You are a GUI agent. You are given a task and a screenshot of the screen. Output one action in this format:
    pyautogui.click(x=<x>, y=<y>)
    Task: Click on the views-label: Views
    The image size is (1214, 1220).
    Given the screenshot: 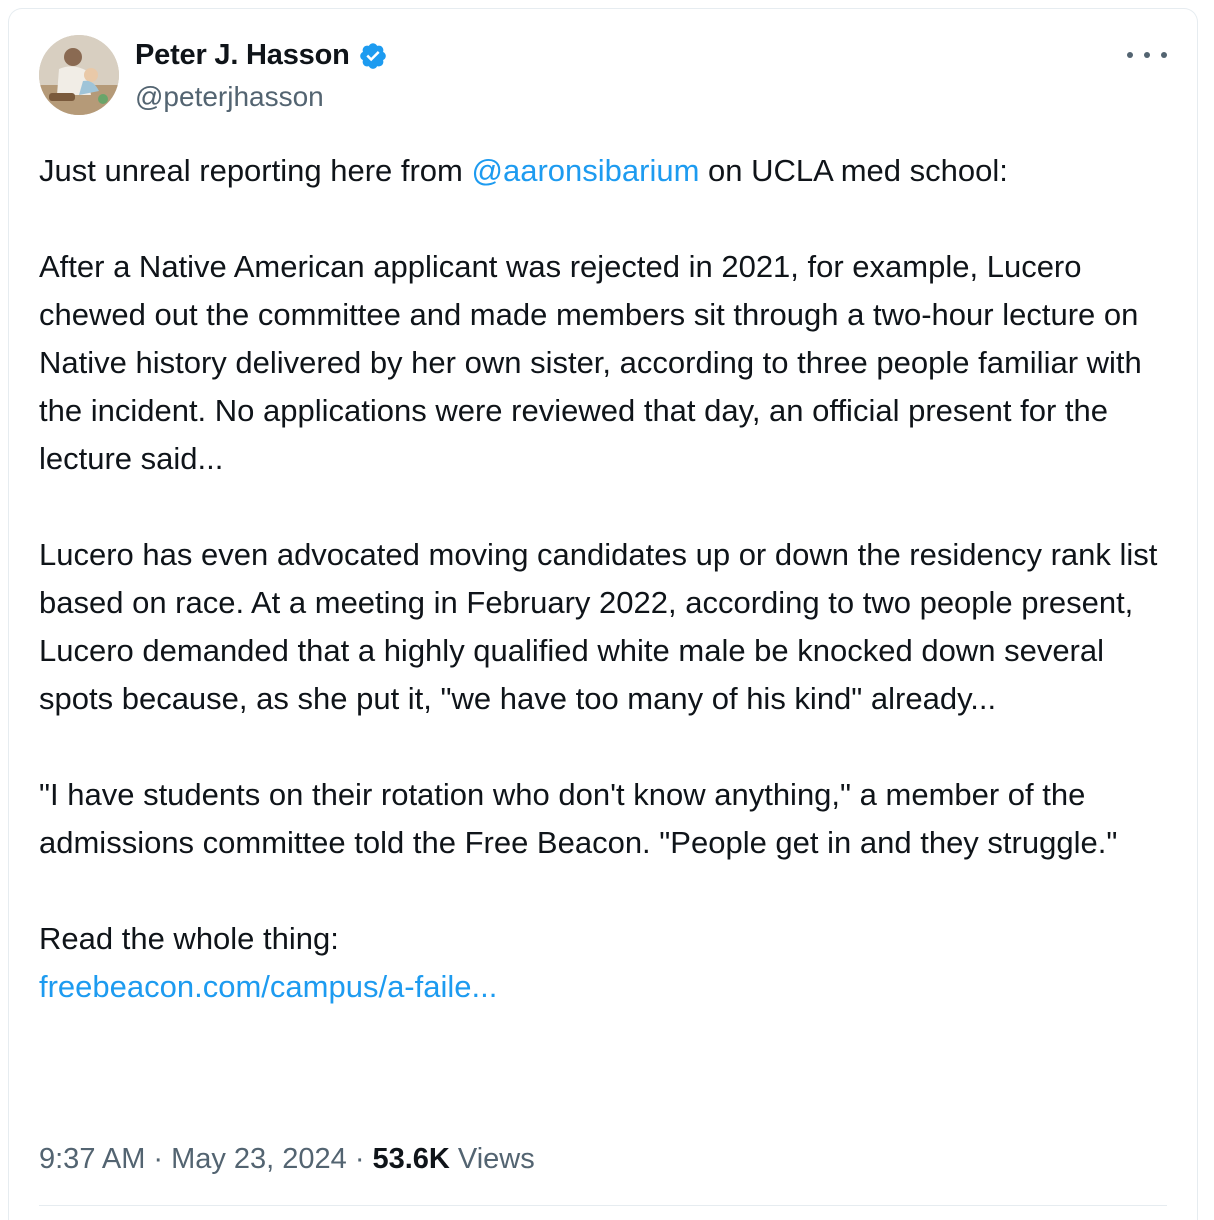 What is the action you would take?
    pyautogui.click(x=496, y=1159)
    